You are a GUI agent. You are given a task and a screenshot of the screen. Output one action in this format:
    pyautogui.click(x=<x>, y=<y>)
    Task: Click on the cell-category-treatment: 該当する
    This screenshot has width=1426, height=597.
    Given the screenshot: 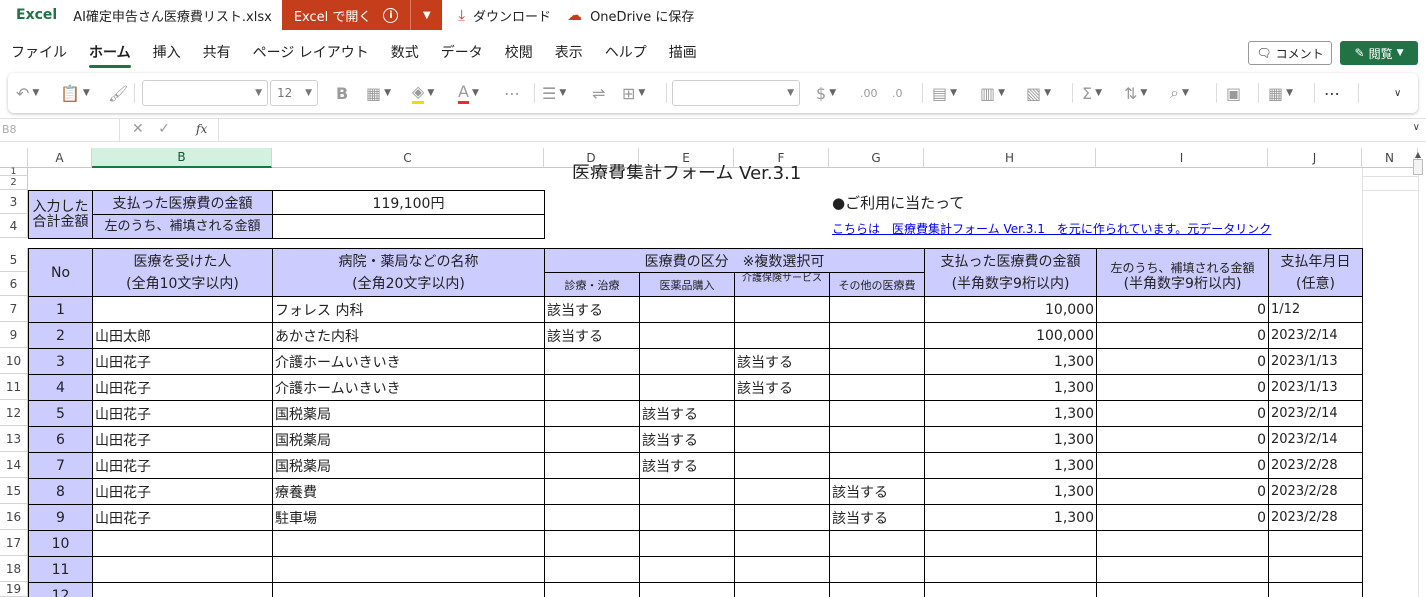 What is the action you would take?
    pyautogui.click(x=592, y=309)
    